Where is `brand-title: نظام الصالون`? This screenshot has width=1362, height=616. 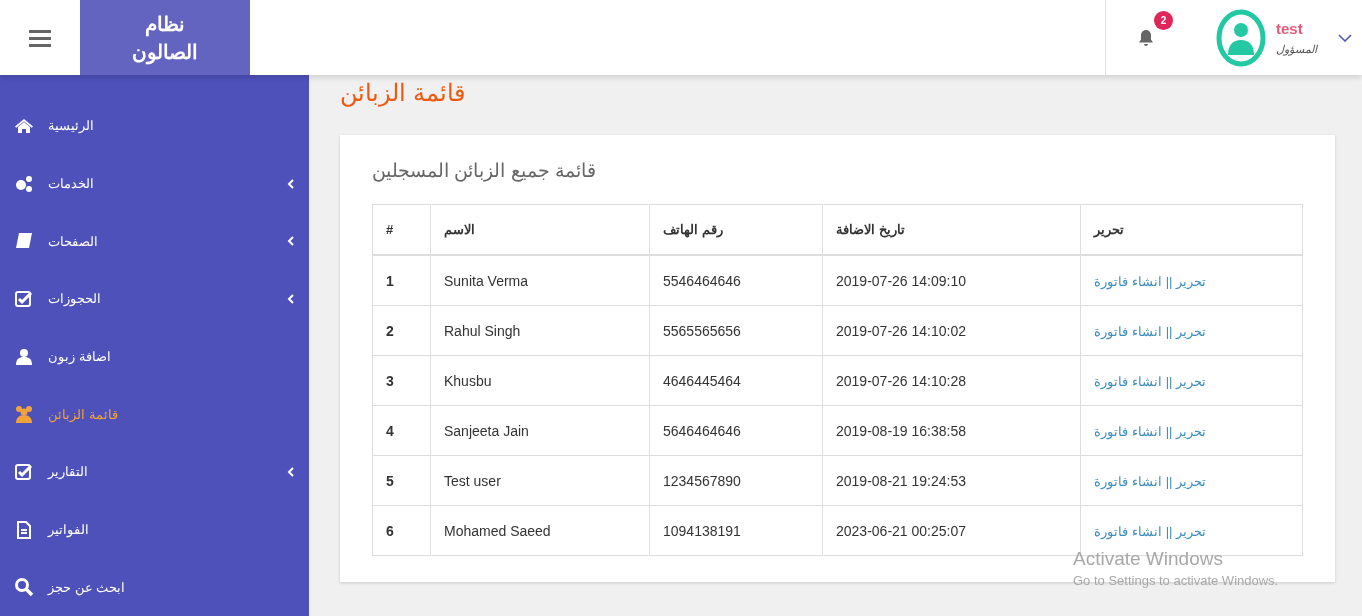
brand-title: نظام الصالون is located at coordinates (165, 38).